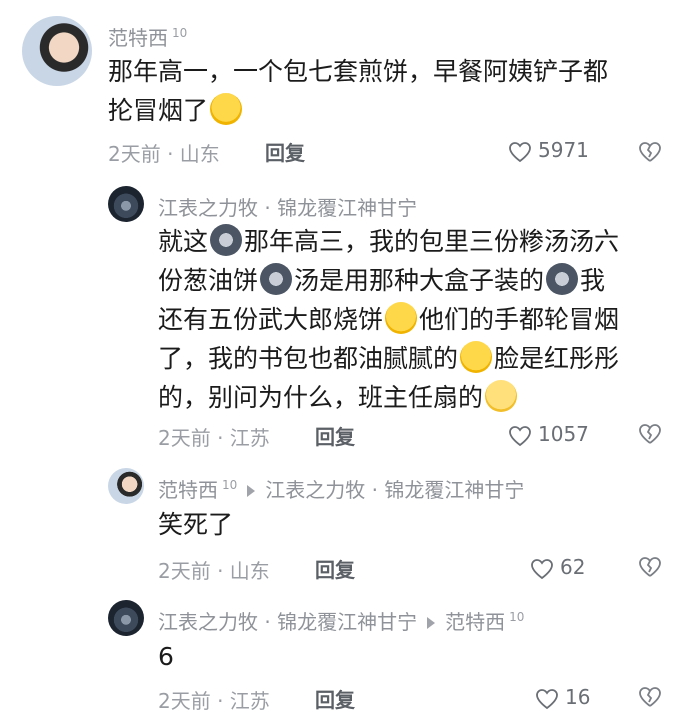 This screenshot has height=727, width=690. What do you see at coordinates (562, 697) in the screenshot?
I see `like-button: 16` at bounding box center [562, 697].